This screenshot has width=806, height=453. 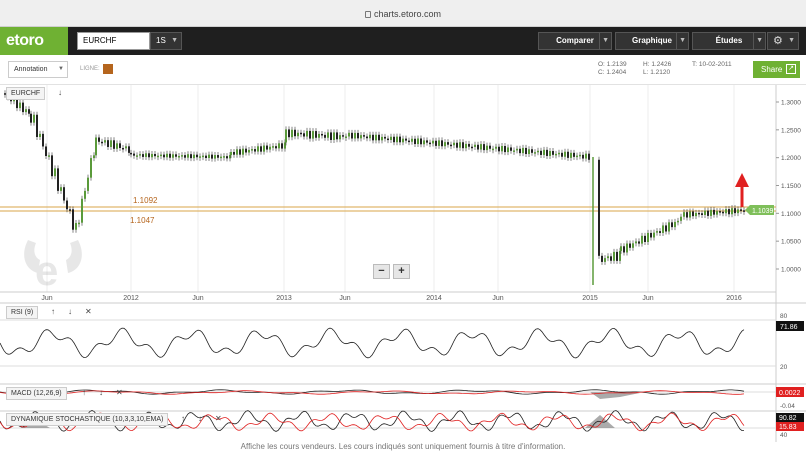 I want to click on rsi-value: 71.86, so click(x=789, y=327).